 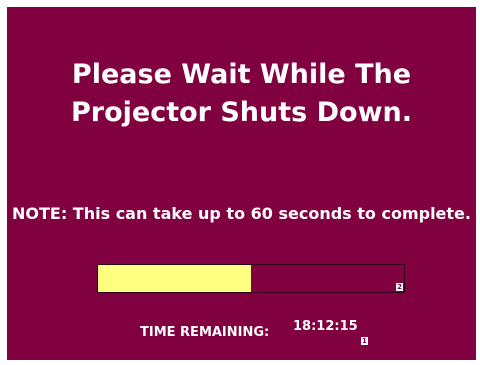 What do you see at coordinates (325, 326) in the screenshot?
I see `time-remaining-value: 18:12:15` at bounding box center [325, 326].